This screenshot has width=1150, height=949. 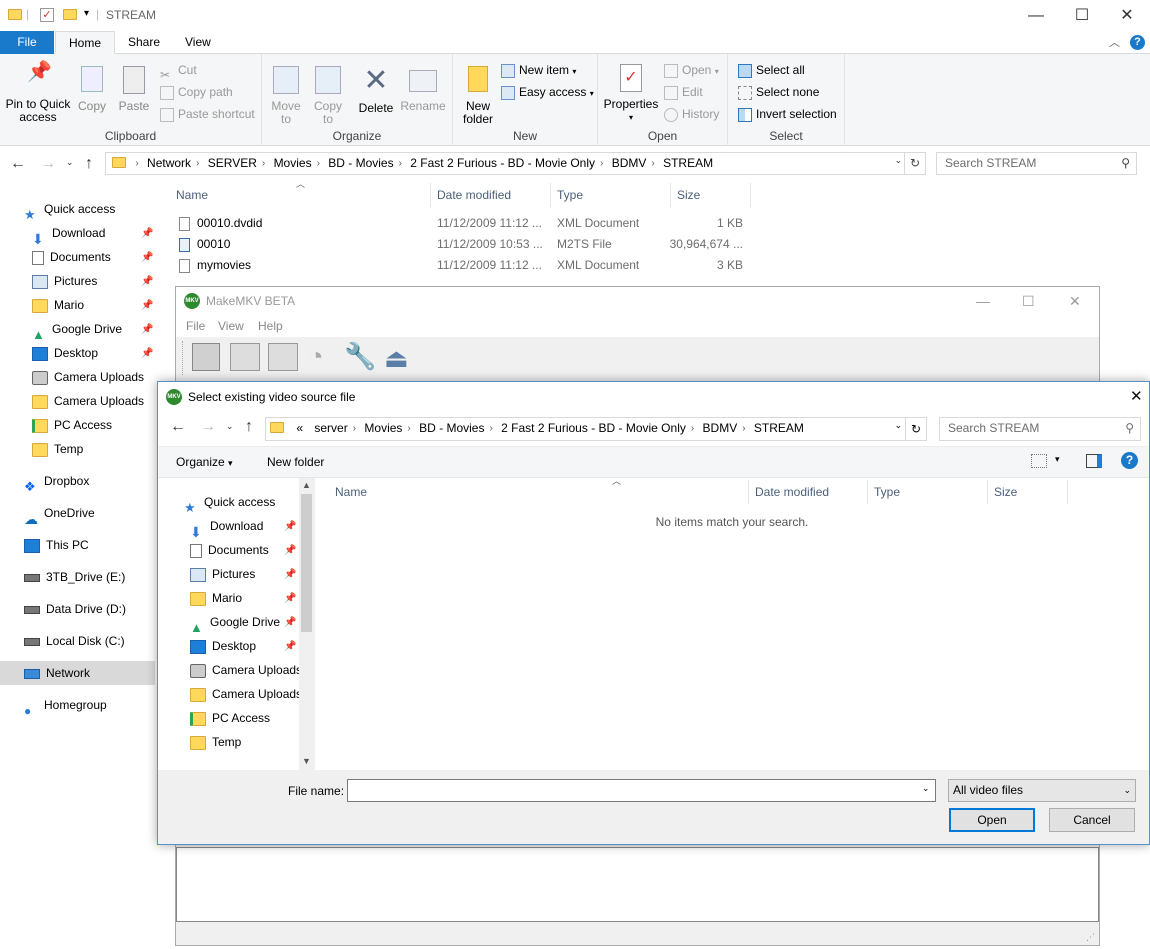 What do you see at coordinates (72, 425) in the screenshot?
I see `nav-pc-access: PC Access` at bounding box center [72, 425].